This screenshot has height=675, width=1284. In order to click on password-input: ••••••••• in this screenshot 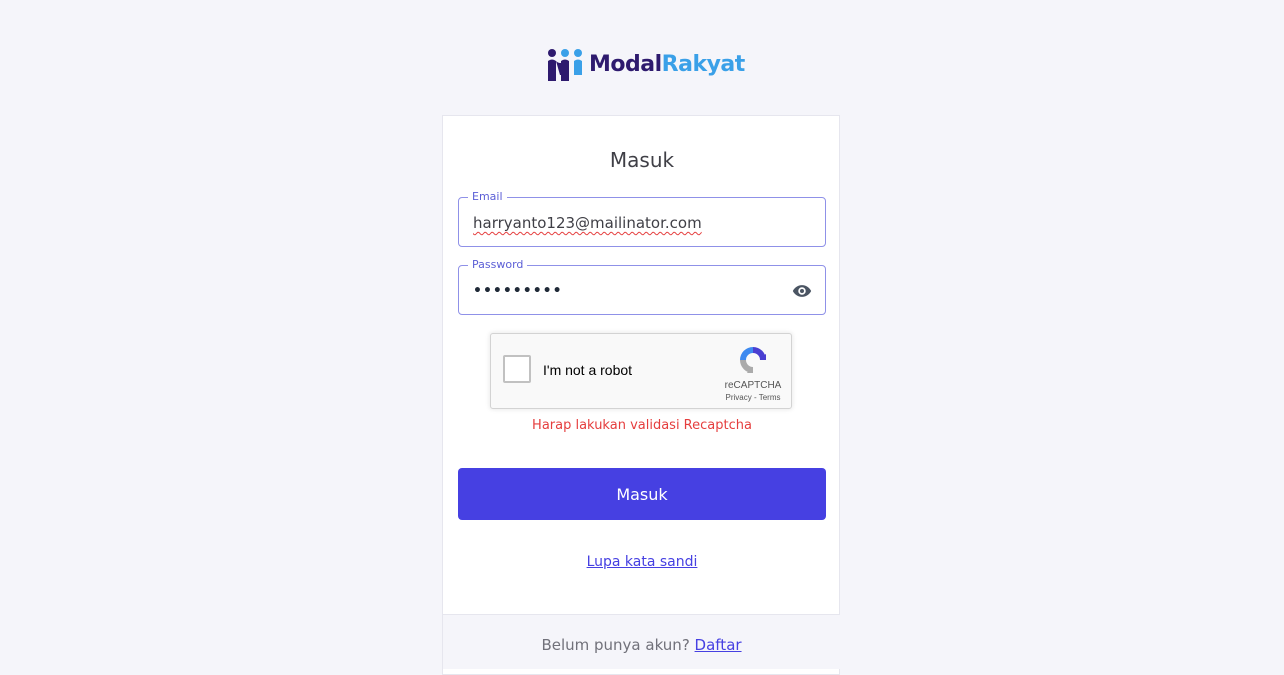, I will do `click(518, 291)`.